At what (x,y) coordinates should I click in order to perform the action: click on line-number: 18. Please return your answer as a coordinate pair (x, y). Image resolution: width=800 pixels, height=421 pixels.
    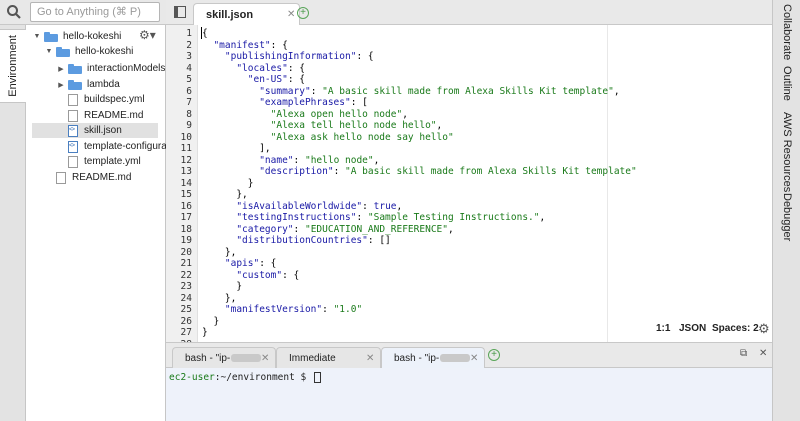
    Looking at the image, I should click on (186, 229).